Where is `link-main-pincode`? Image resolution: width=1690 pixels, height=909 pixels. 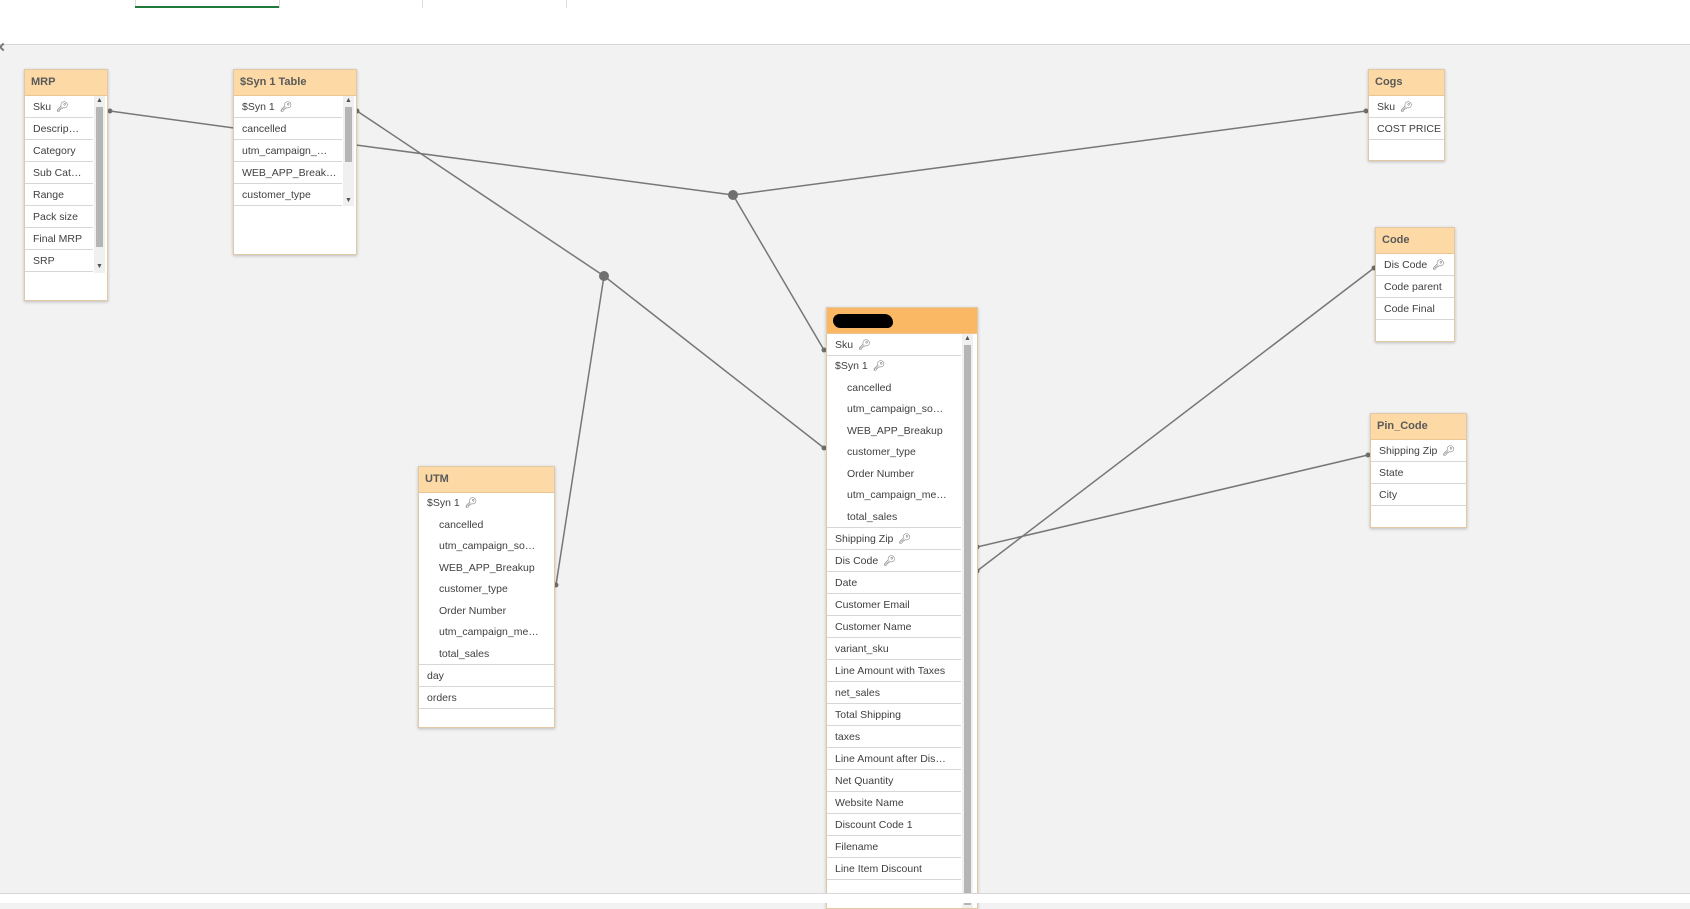
link-main-pincode is located at coordinates (1172, 501).